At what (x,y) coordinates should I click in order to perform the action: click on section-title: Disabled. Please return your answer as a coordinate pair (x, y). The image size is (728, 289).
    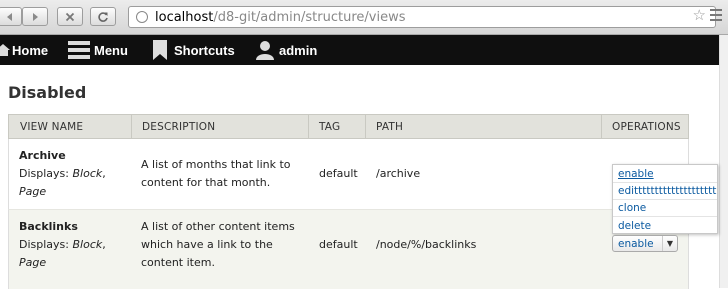
    Looking at the image, I should click on (47, 92).